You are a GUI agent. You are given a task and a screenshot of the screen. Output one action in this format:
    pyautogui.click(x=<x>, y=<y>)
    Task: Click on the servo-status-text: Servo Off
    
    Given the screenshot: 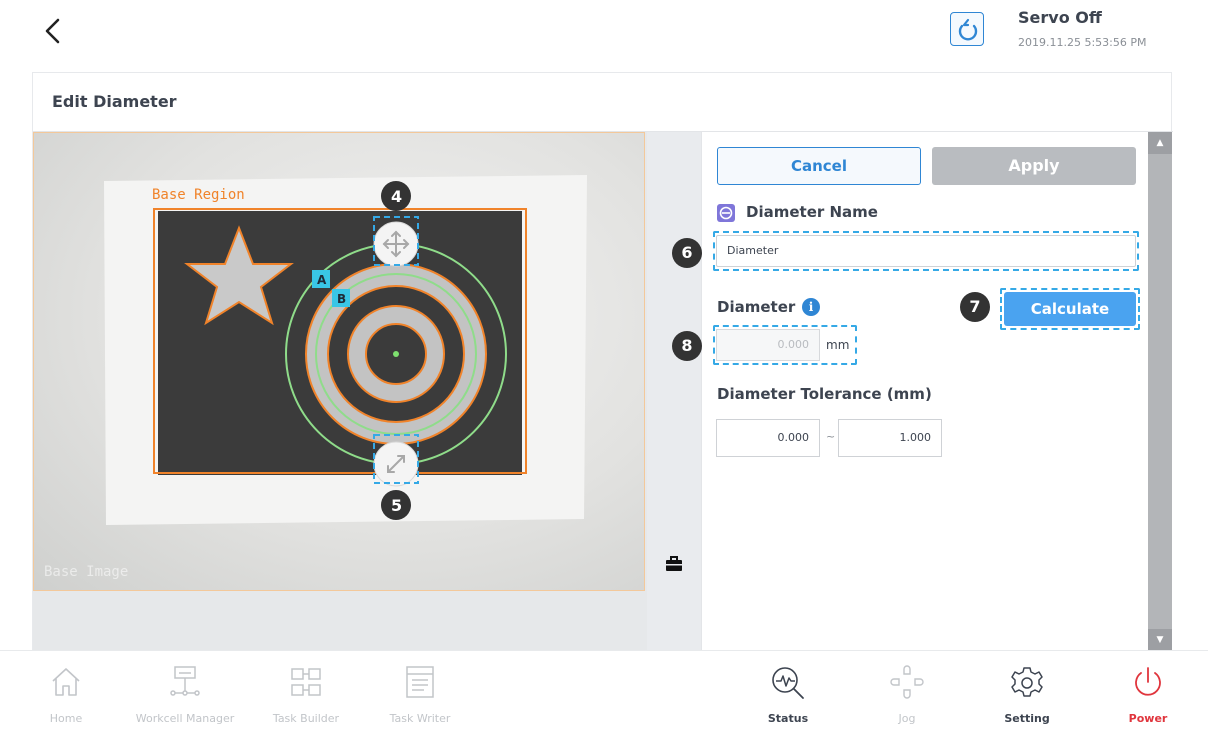 What is the action you would take?
    pyautogui.click(x=1060, y=17)
    